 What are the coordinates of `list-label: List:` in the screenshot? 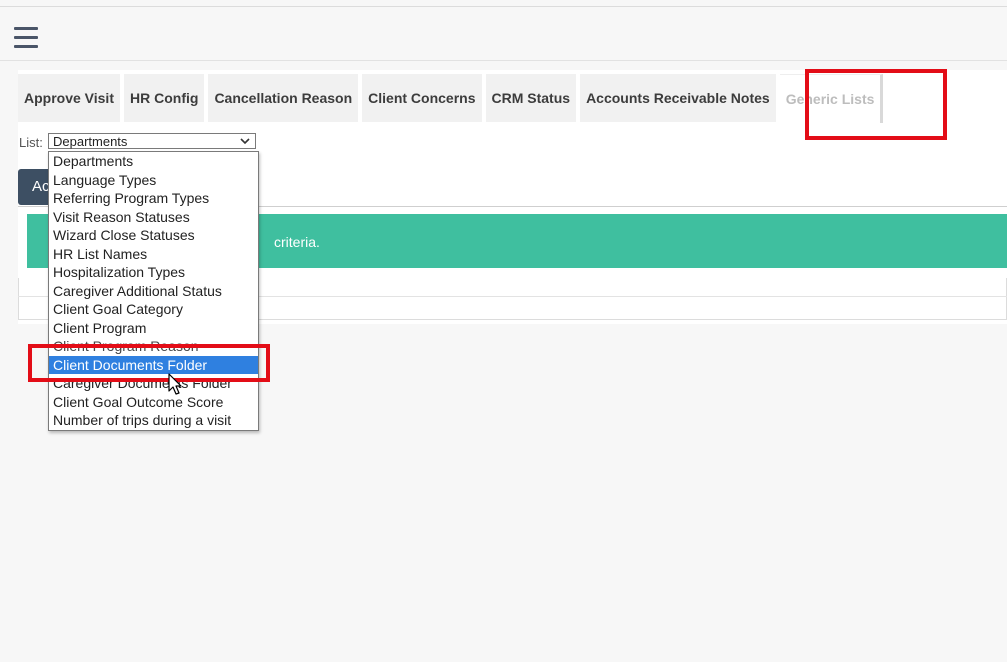 It's located at (31, 142).